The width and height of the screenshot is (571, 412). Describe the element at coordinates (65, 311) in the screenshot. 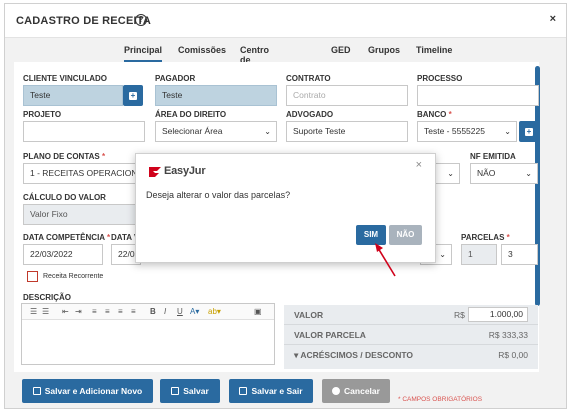

I see `outdent-icon: ⇤` at that location.